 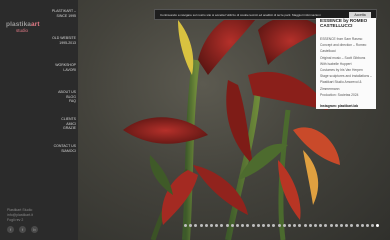 What do you see at coordinates (57, 97) in the screenshot?
I see `menu-item-4: ABOUT US BLOG FAQ` at bounding box center [57, 97].